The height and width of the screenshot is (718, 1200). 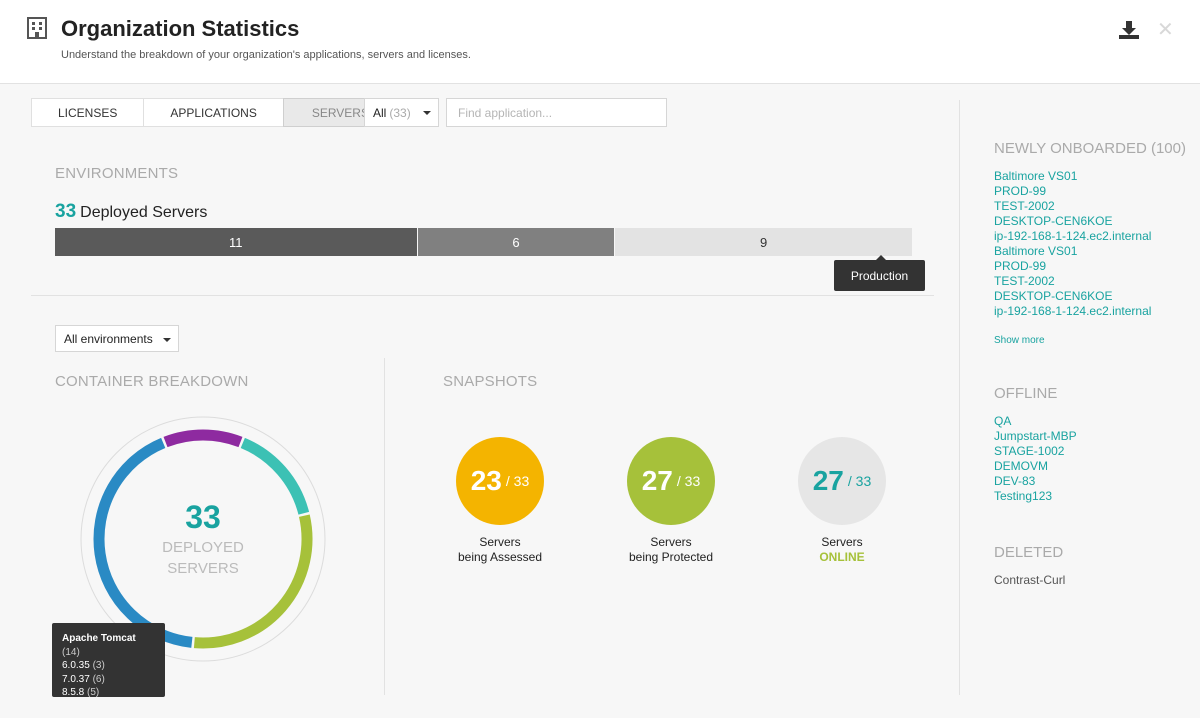 What do you see at coordinates (98, 665) in the screenshot?
I see `tooltip-version-count: (3)` at bounding box center [98, 665].